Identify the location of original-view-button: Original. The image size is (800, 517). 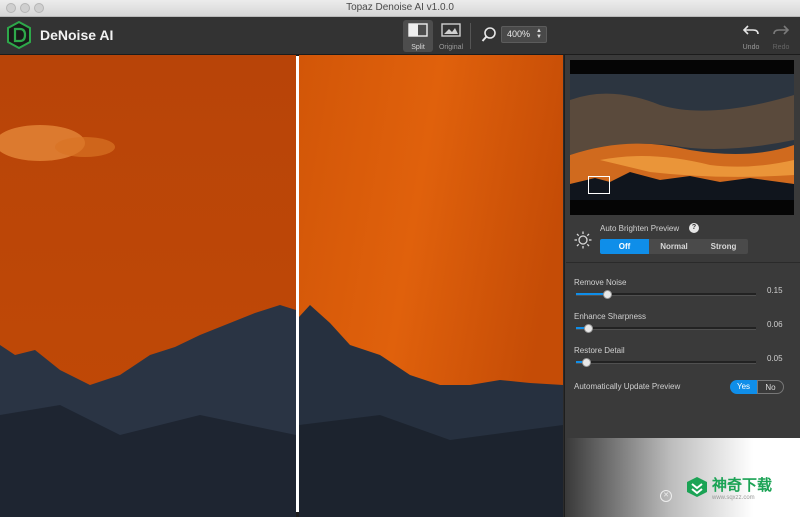
(451, 36).